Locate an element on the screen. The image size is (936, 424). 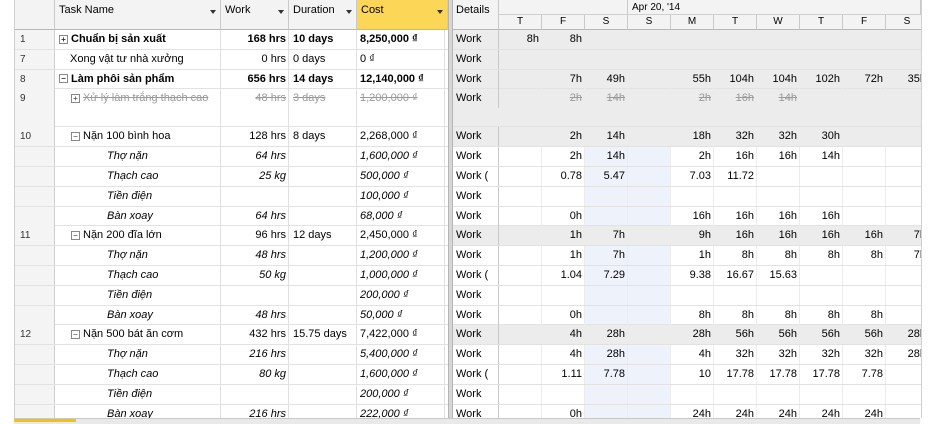
timephased-value: 15.63 is located at coordinates (778, 275).